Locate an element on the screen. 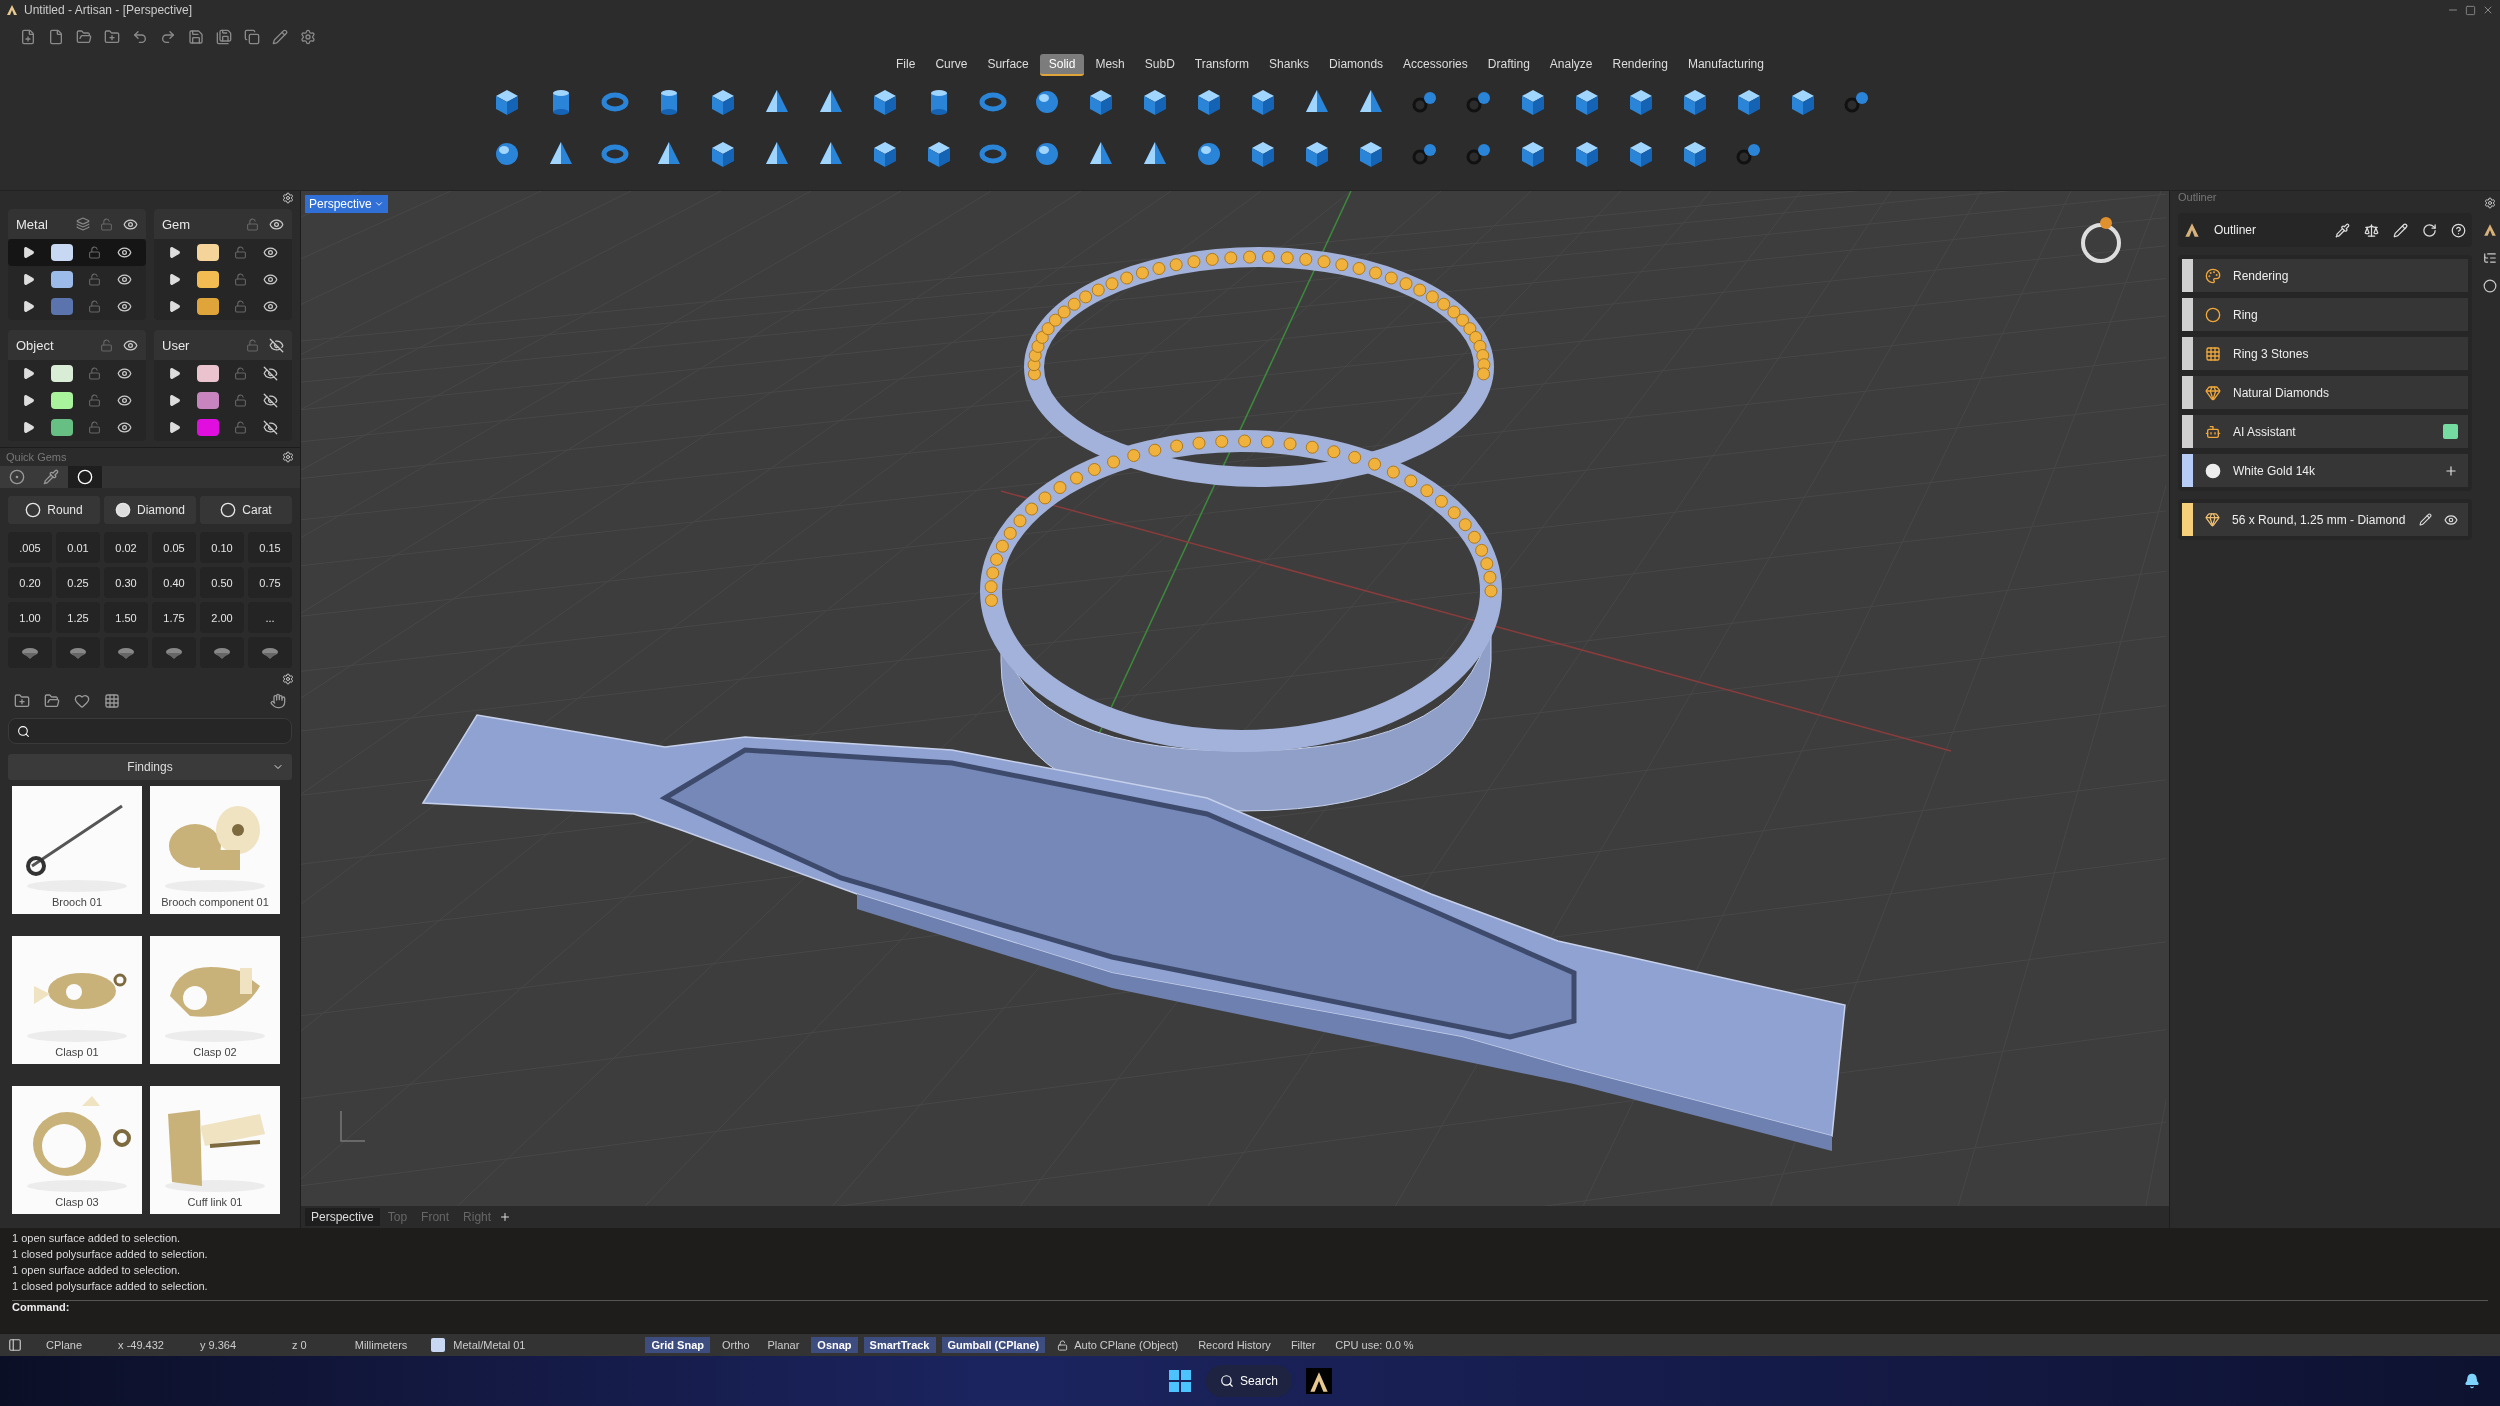 This screenshot has height=1406, width=2500. redo-icon is located at coordinates (168, 37).